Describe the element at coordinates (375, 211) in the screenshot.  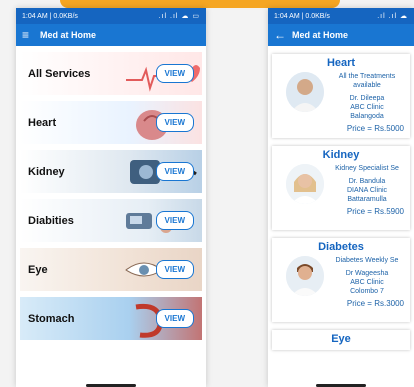
I see `price-label: Price = Rs.5900` at that location.